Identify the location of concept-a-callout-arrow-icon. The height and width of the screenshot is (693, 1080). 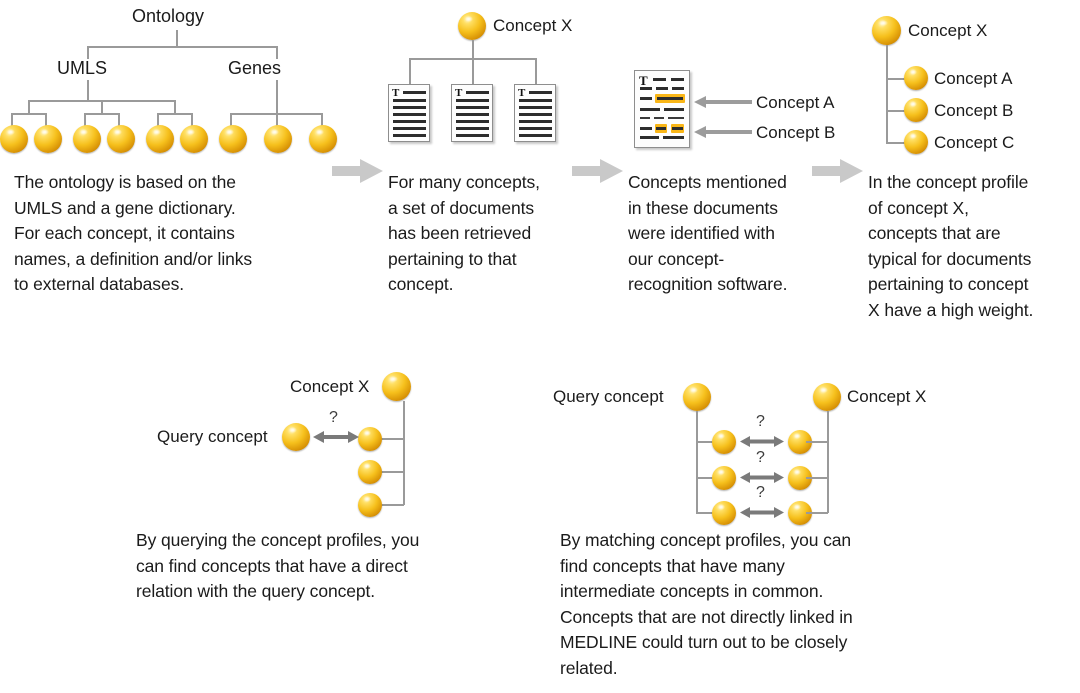
(723, 102).